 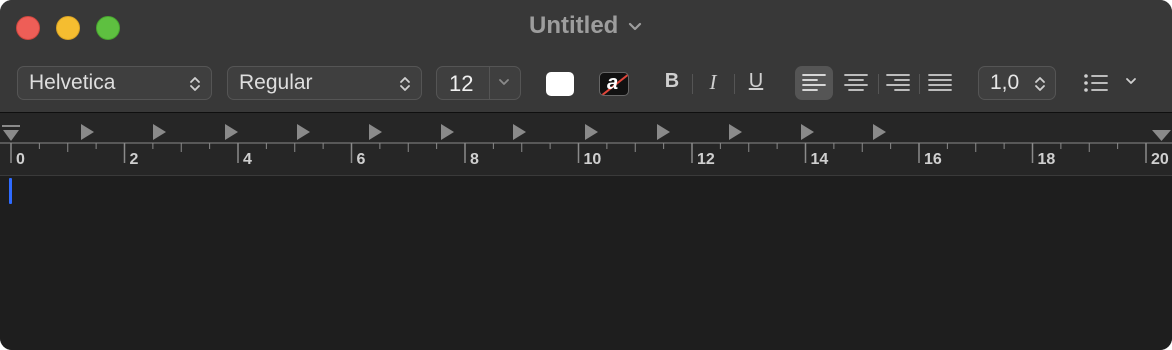 I want to click on bold-button: B, so click(x=672, y=81).